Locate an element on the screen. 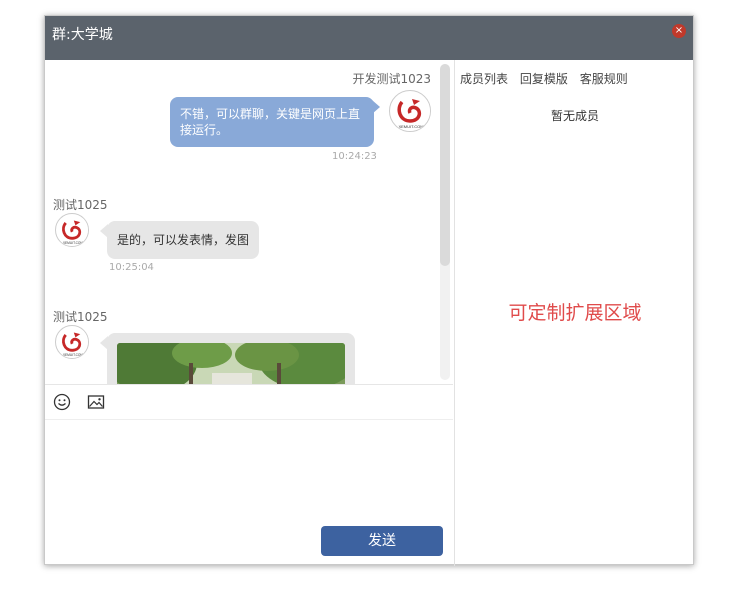 The height and width of the screenshot is (592, 750). tree-photo-icon is located at coordinates (231, 363).